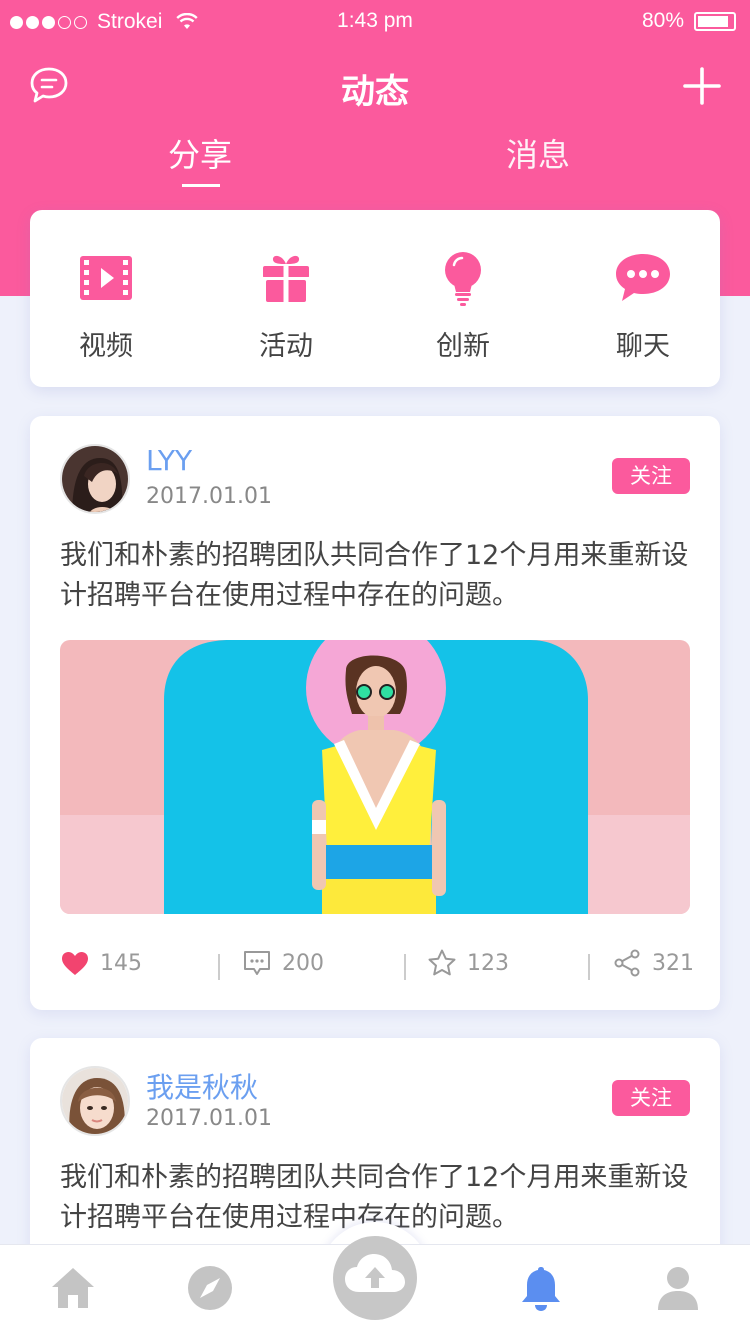 The height and width of the screenshot is (1334, 750). What do you see at coordinates (200, 153) in the screenshot?
I see `tab-share: 分享` at bounding box center [200, 153].